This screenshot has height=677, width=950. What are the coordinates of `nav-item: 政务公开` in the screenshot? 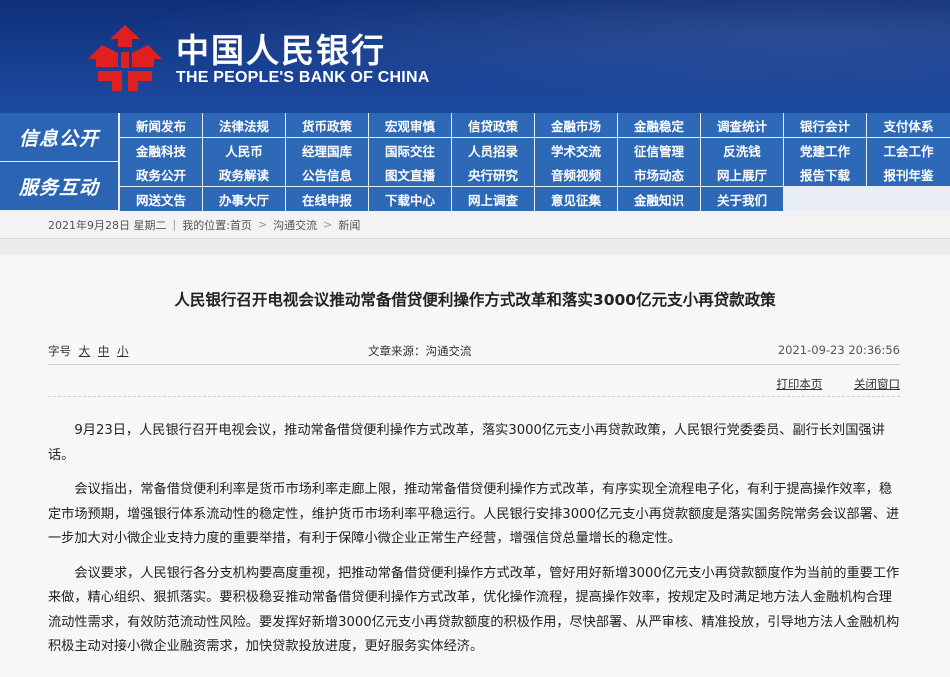 It's located at (161, 174).